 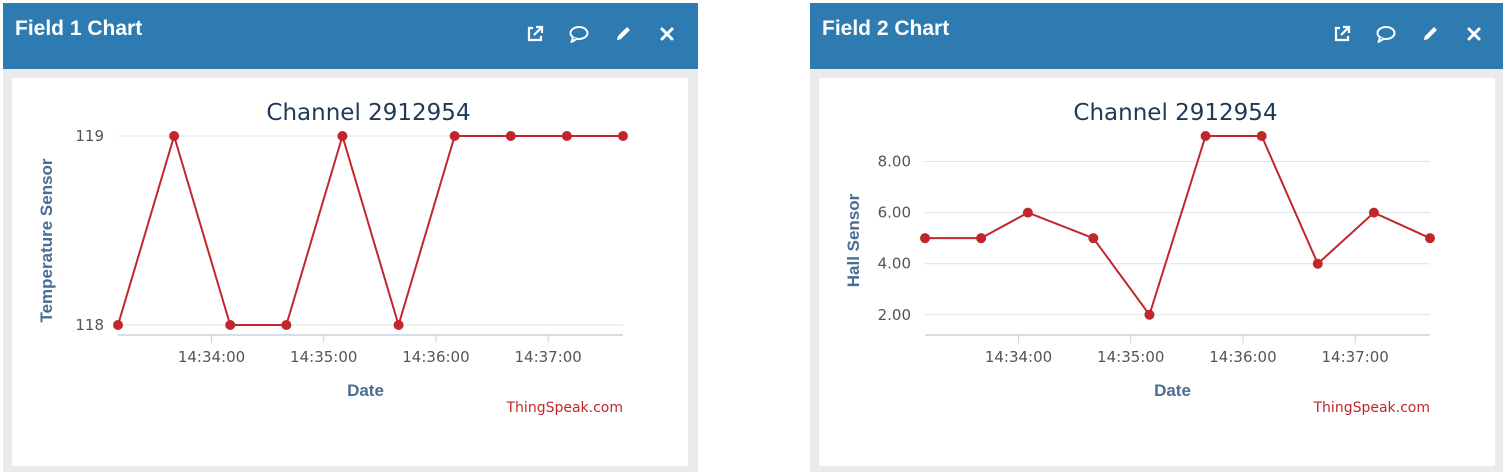 I want to click on y-tick-label: 8.00, so click(x=894, y=162).